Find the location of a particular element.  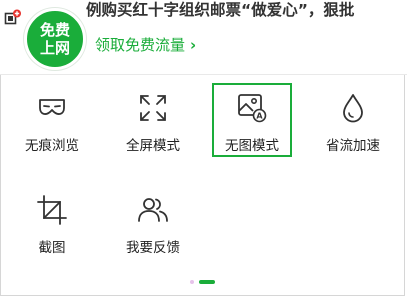

fullscreen-mode-button: 全屏模式 is located at coordinates (153, 120).